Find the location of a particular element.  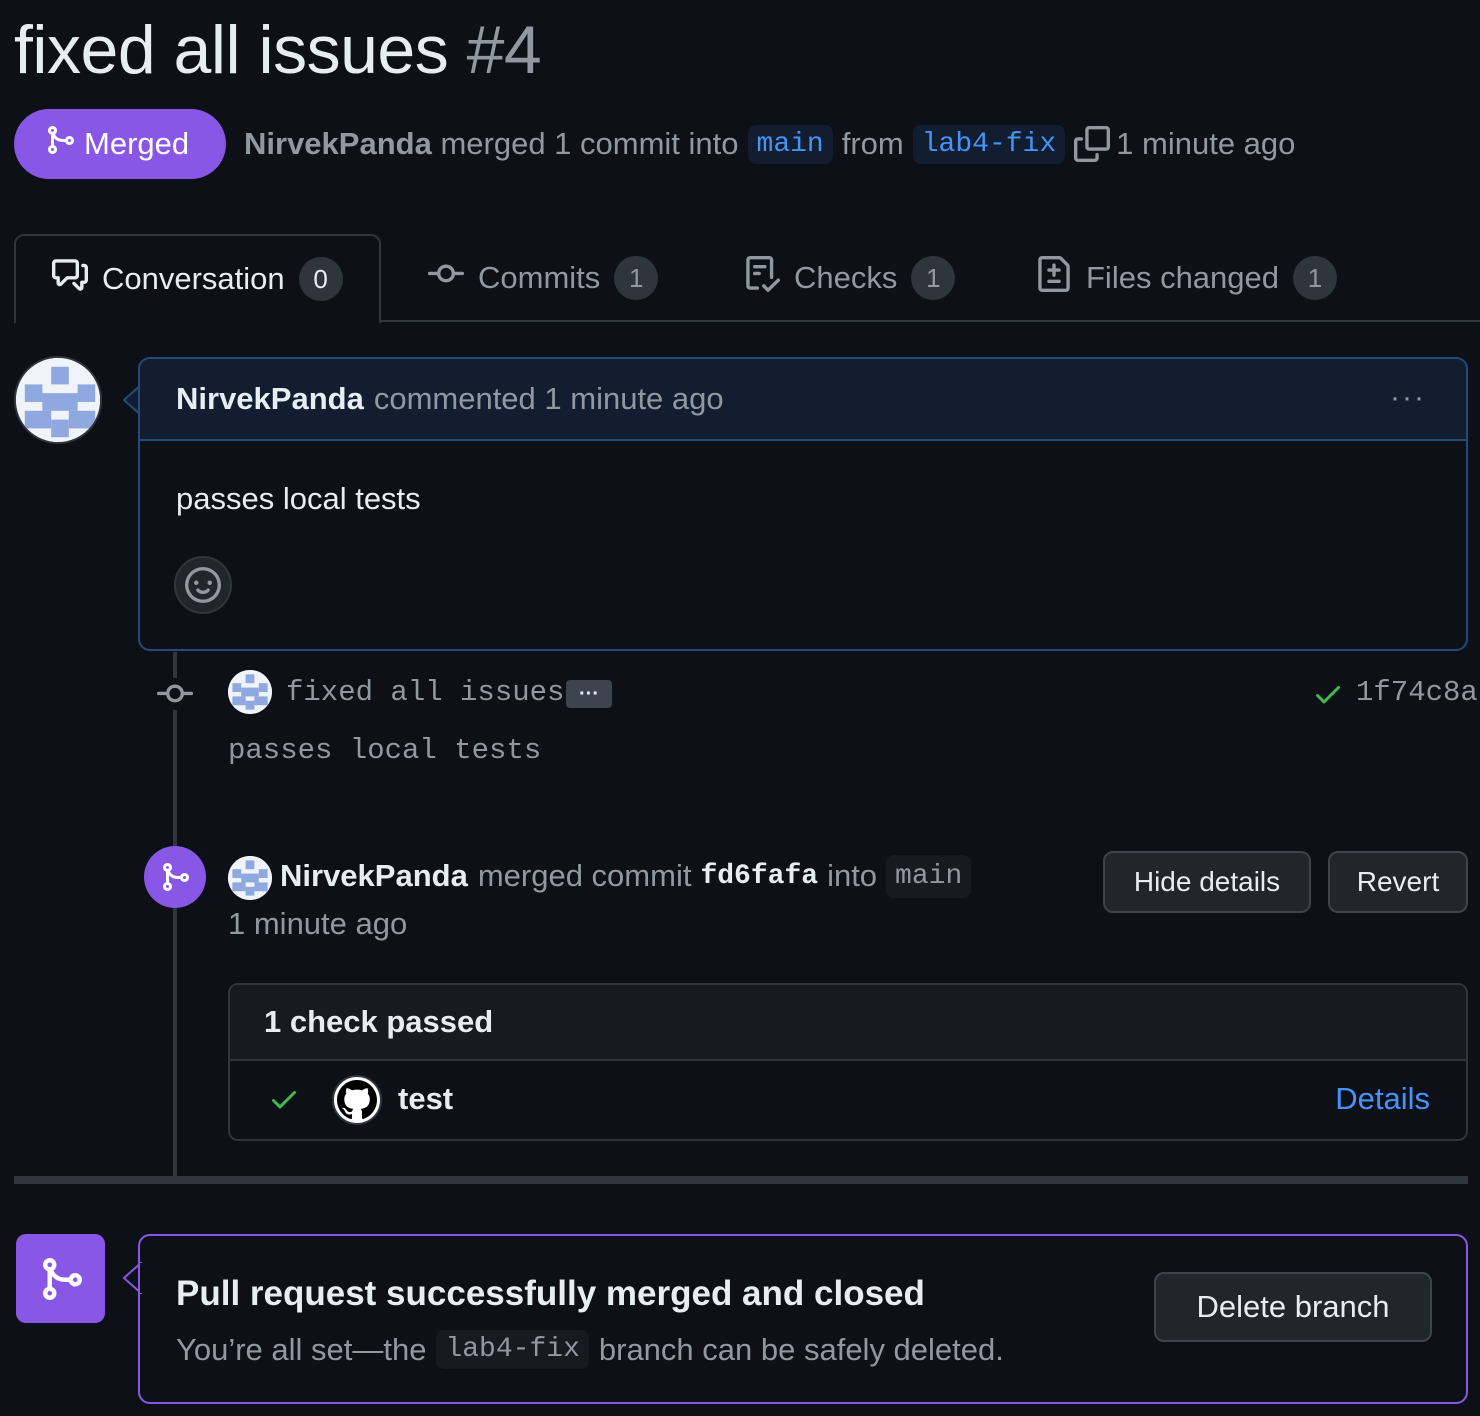

merged-subtitle-after: branch can be safely deleted. is located at coordinates (801, 1349).